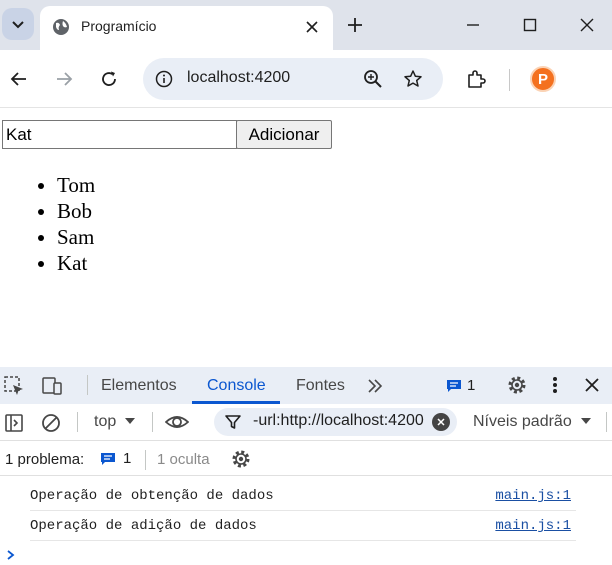 The image size is (612, 565). What do you see at coordinates (105, 422) in the screenshot?
I see `context-selector: top` at bounding box center [105, 422].